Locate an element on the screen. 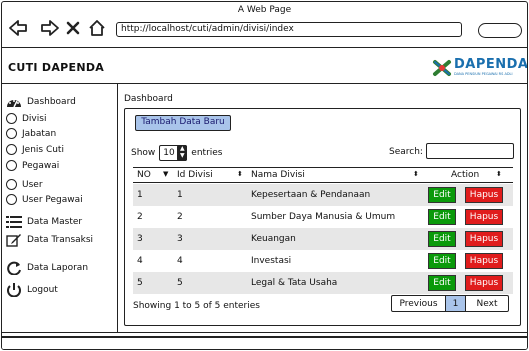  search-input is located at coordinates (470, 151).